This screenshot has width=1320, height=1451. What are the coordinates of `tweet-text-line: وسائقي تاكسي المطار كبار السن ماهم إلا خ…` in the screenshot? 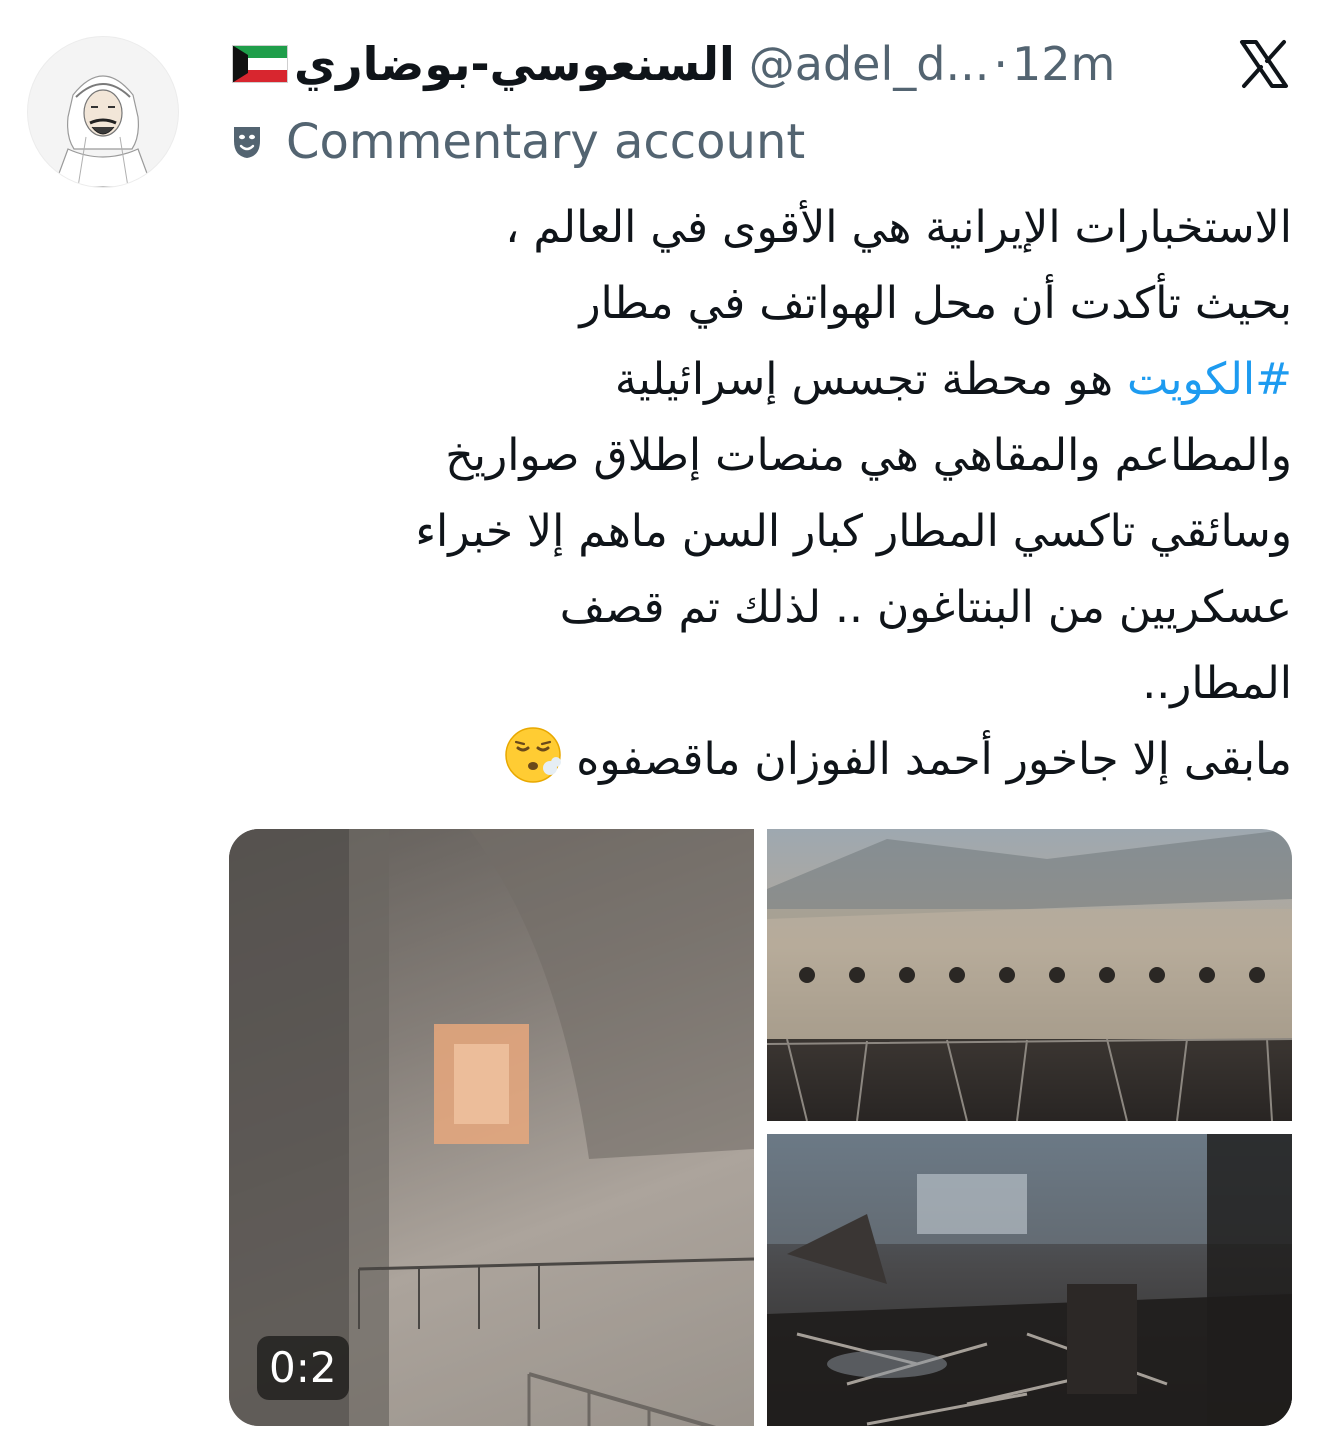 It's located at (853, 531).